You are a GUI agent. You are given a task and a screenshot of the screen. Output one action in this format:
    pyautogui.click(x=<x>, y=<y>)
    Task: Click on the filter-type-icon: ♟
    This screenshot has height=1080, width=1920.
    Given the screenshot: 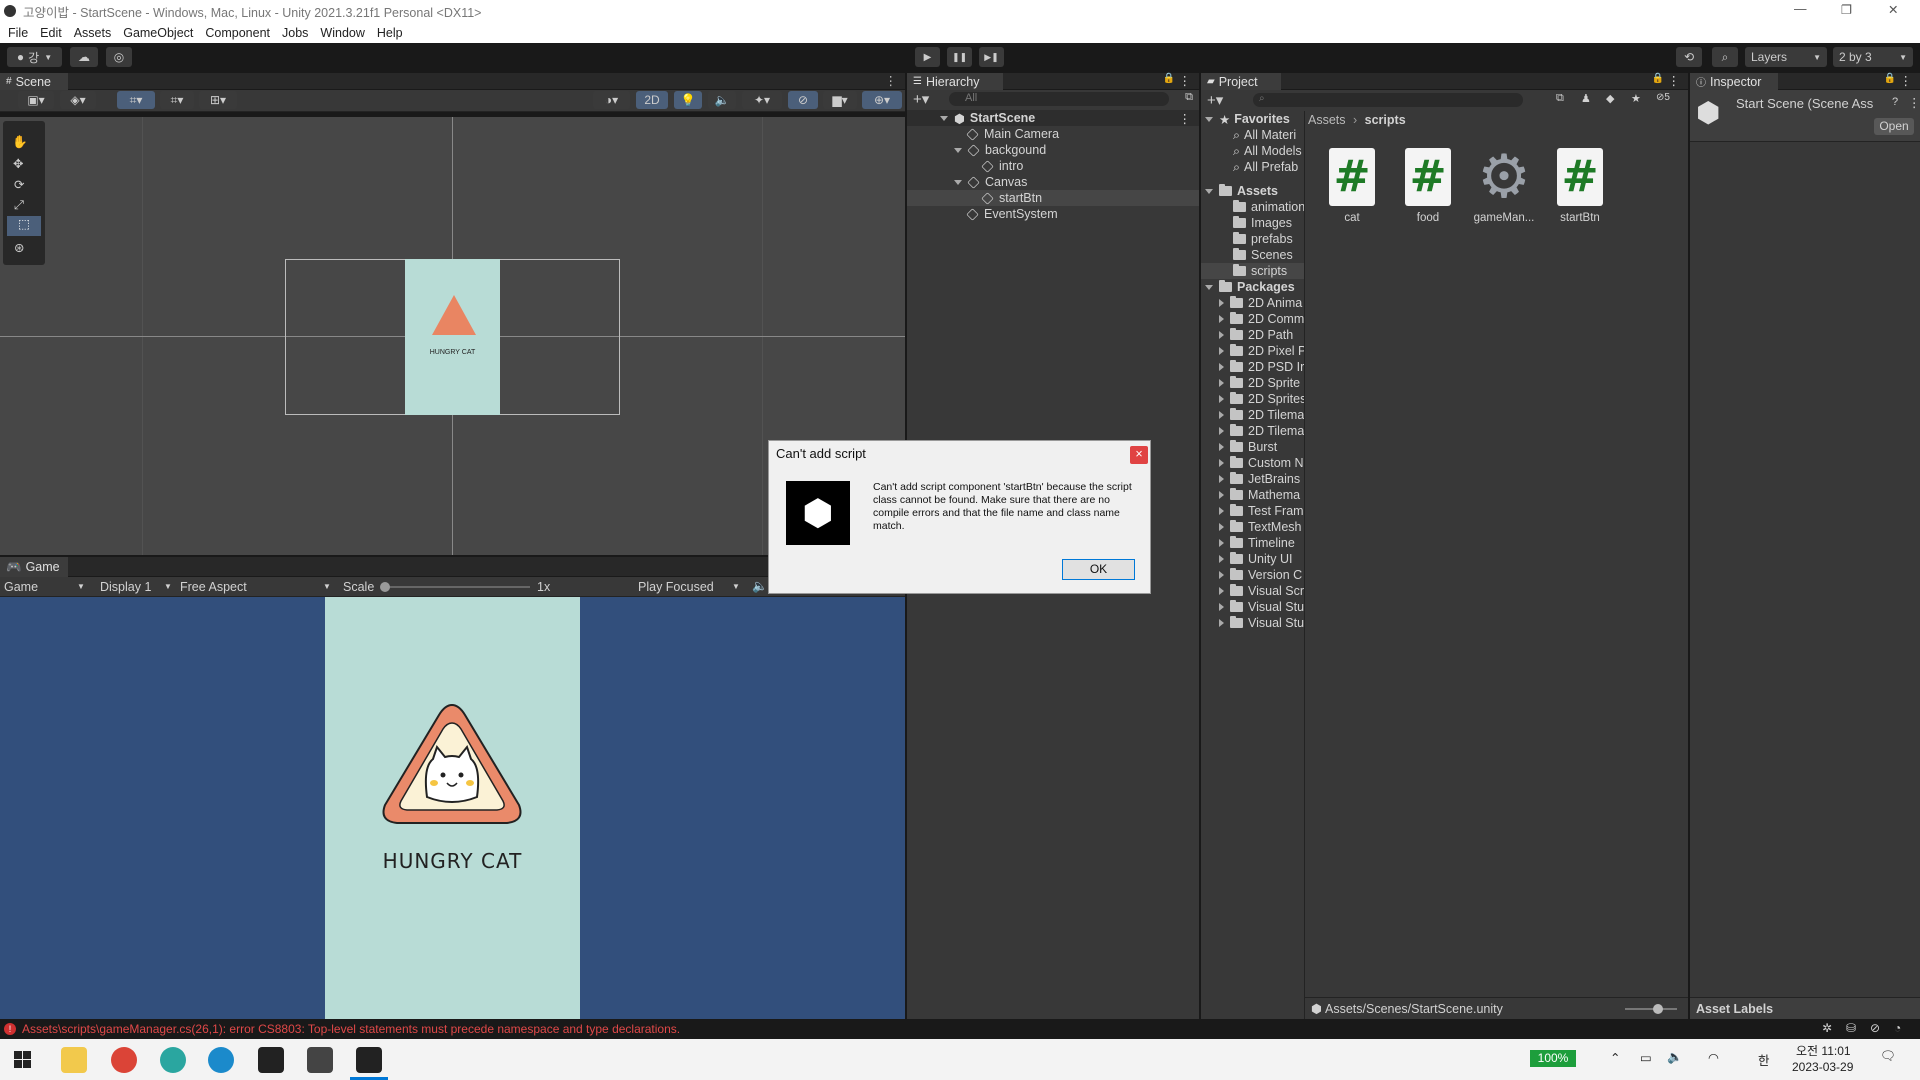 What is the action you would take?
    pyautogui.click(x=1586, y=98)
    